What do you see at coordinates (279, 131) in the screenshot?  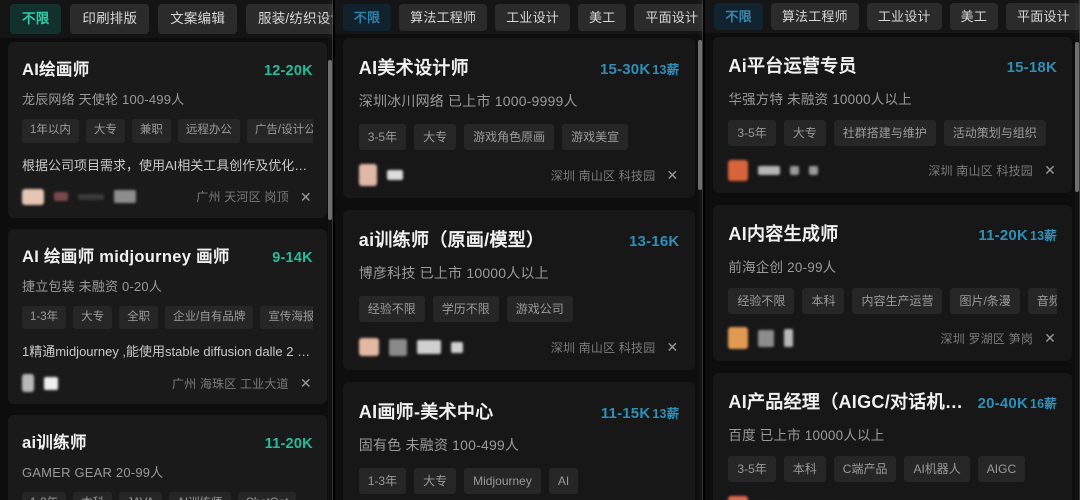 I see `job-tag: 广告/设计公司` at bounding box center [279, 131].